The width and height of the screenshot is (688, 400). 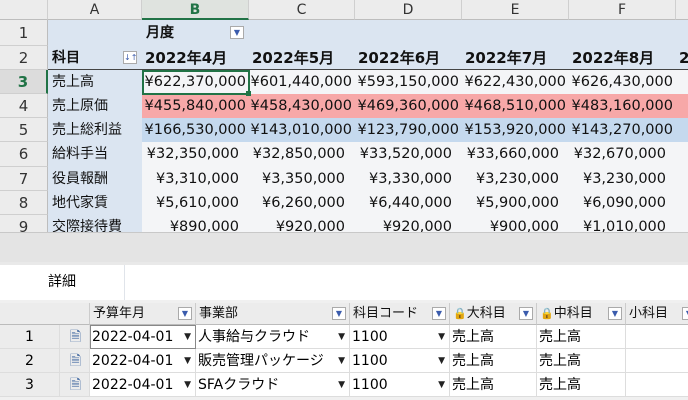 I want to click on column-header-G: G, so click(x=682, y=10).